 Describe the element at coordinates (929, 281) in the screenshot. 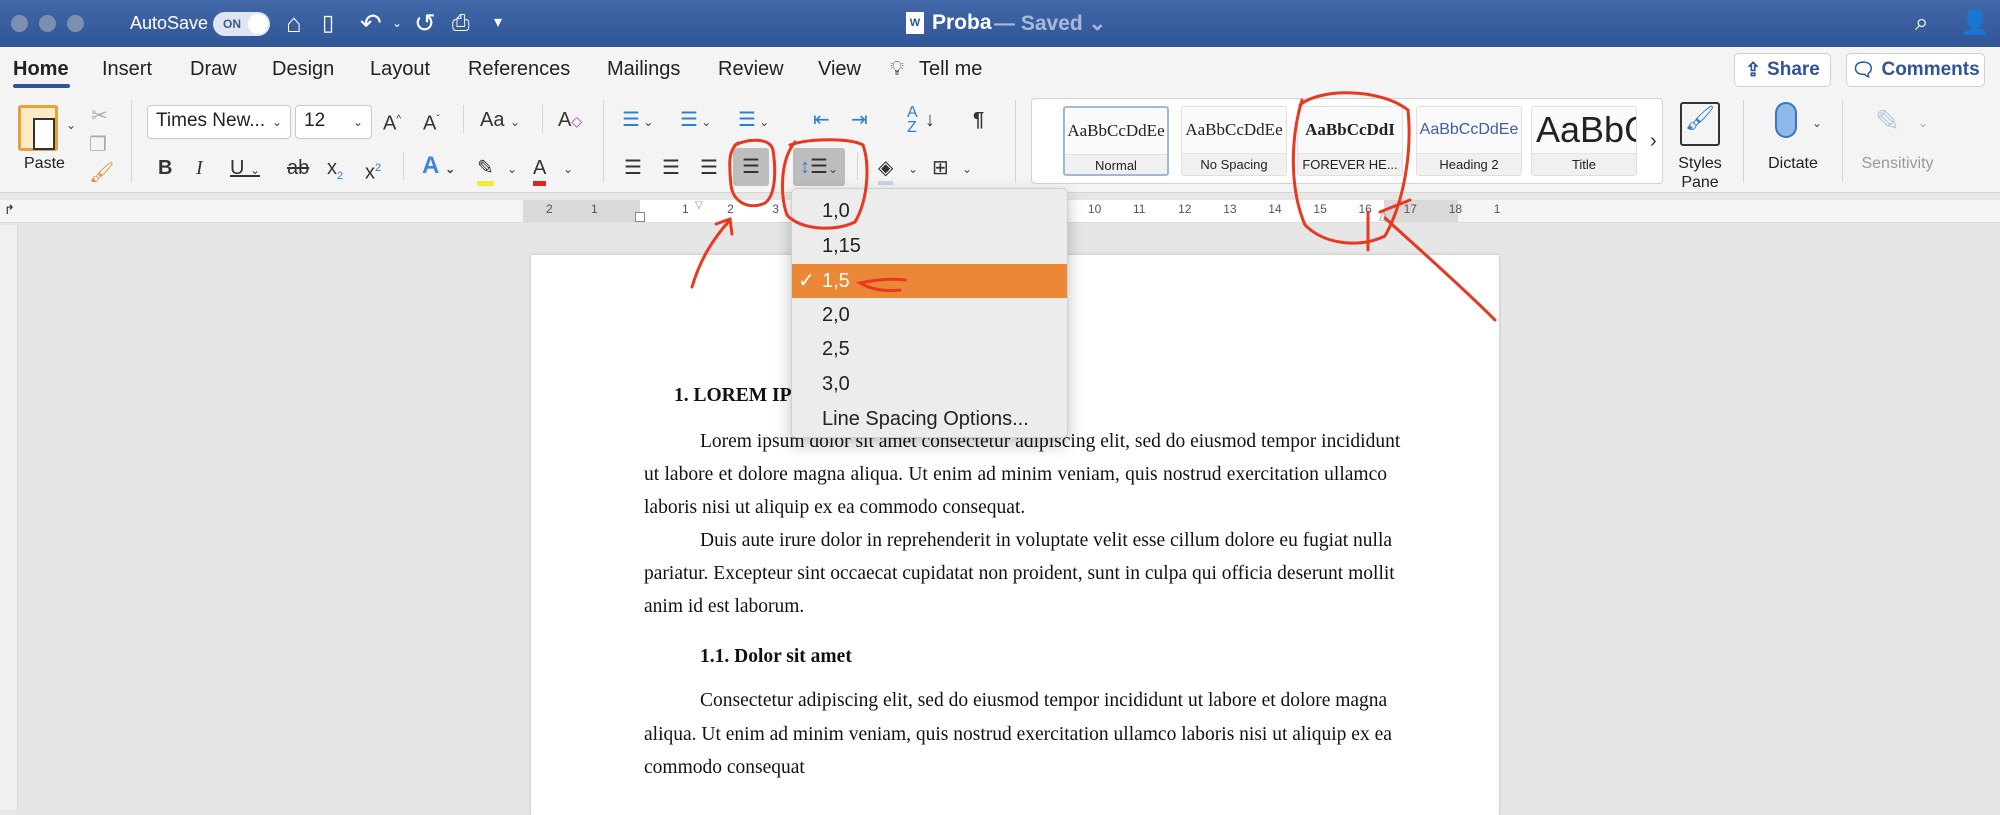

I see `menu-item-1-5: ✓ 1,5` at that location.